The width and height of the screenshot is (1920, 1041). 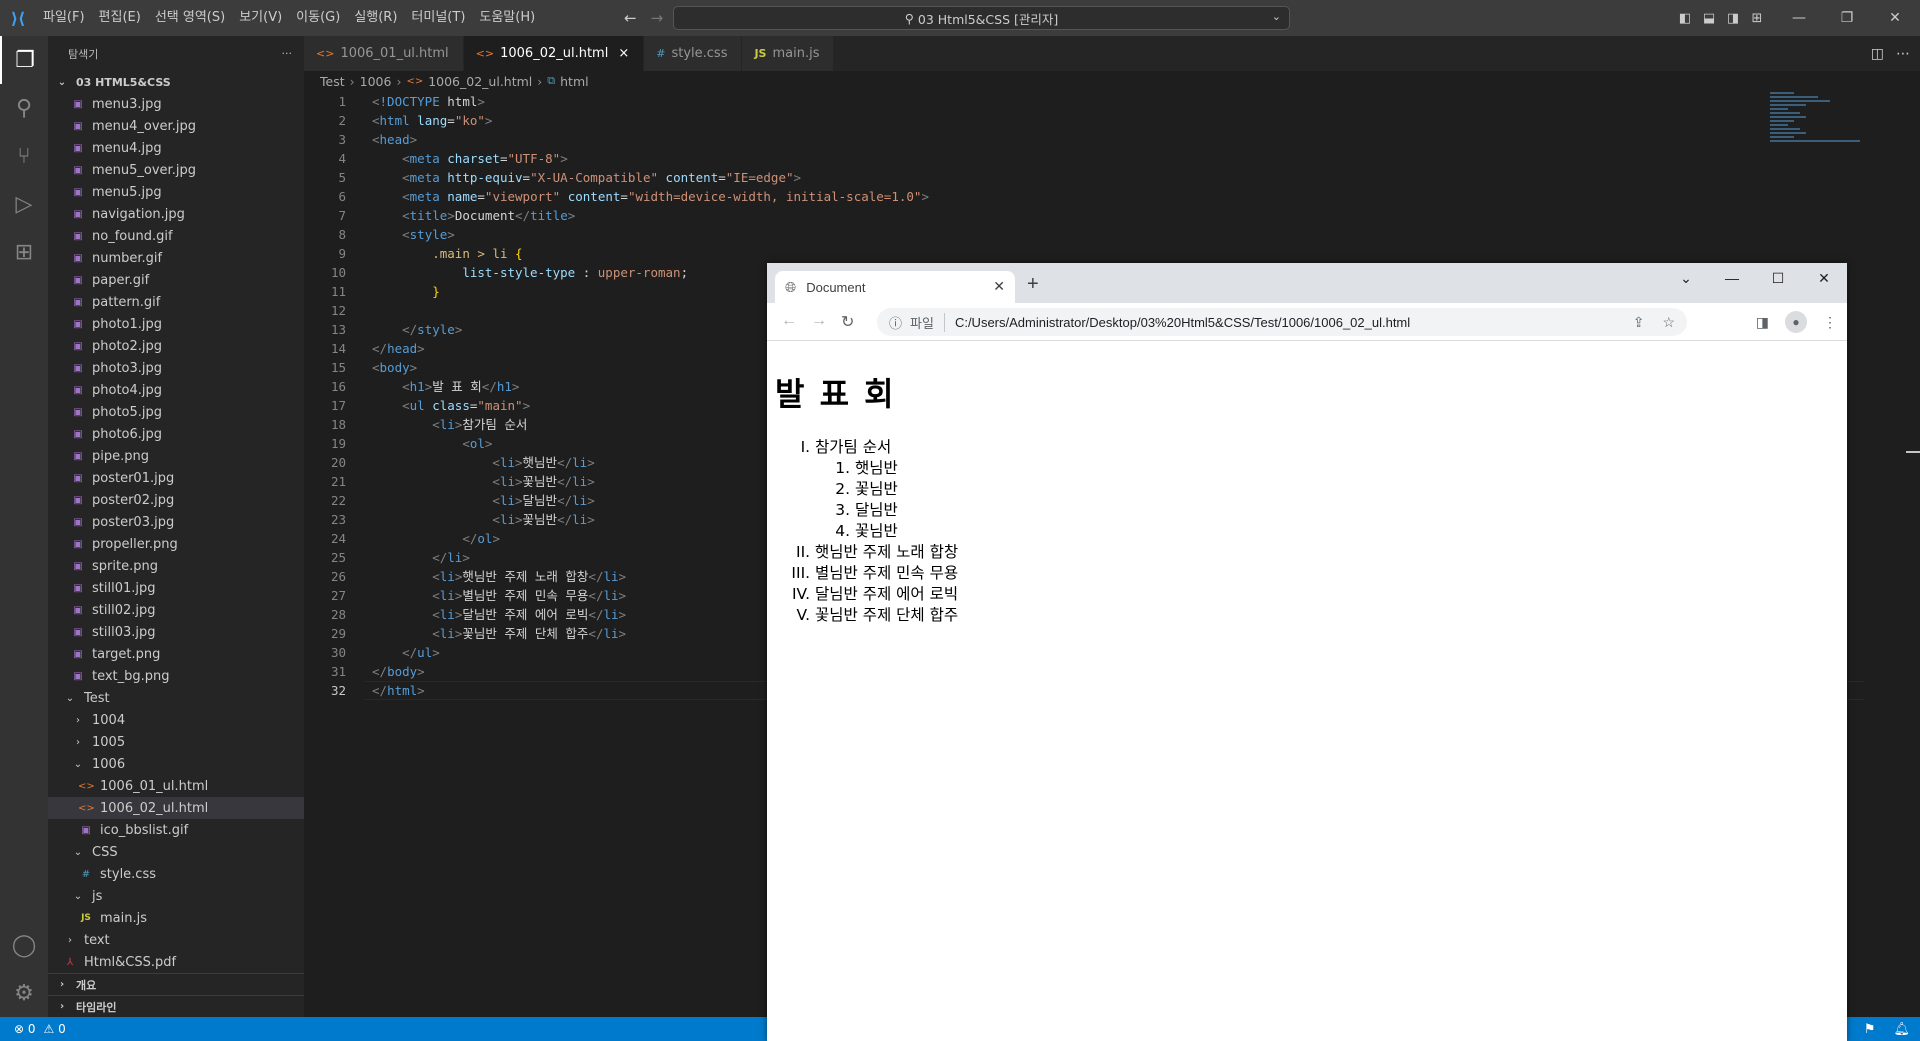 I want to click on tree-file: ▣ photo5.jpg, so click(x=176, y=412).